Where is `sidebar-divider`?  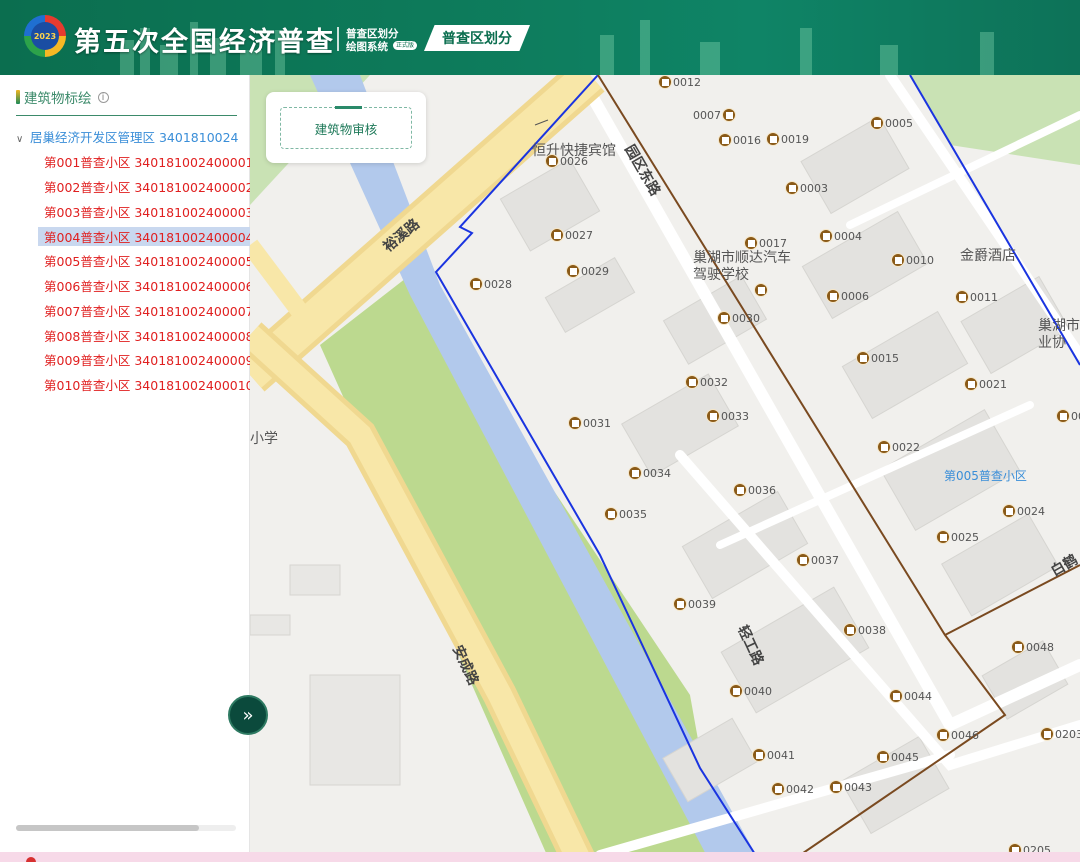
sidebar-divider is located at coordinates (126, 115).